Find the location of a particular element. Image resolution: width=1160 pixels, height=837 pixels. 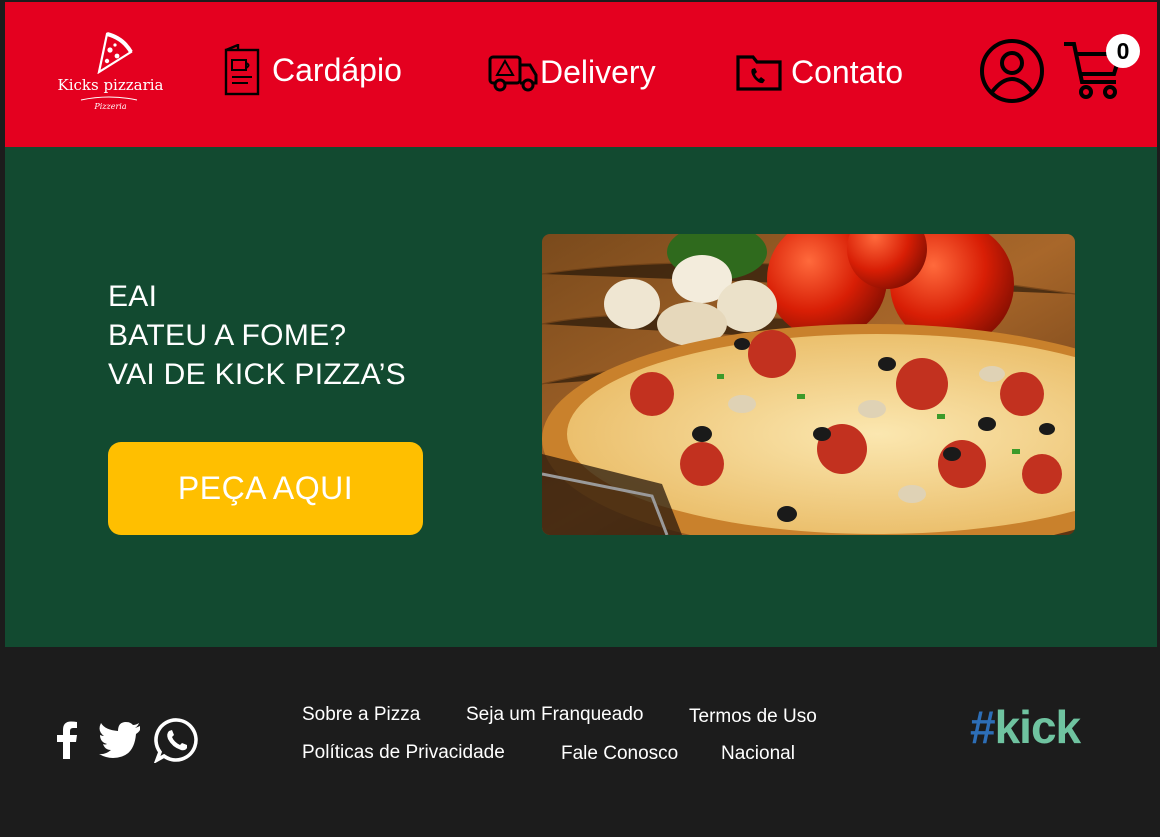

footer-link-termos: Termos de Uso is located at coordinates (753, 717).